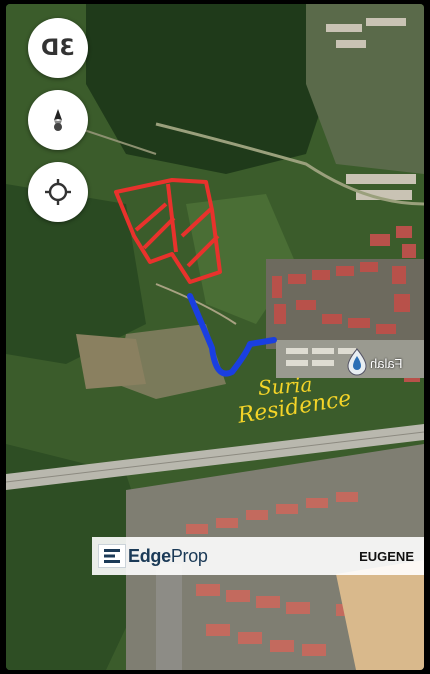  I want to click on access-path-line, so click(232, 335).